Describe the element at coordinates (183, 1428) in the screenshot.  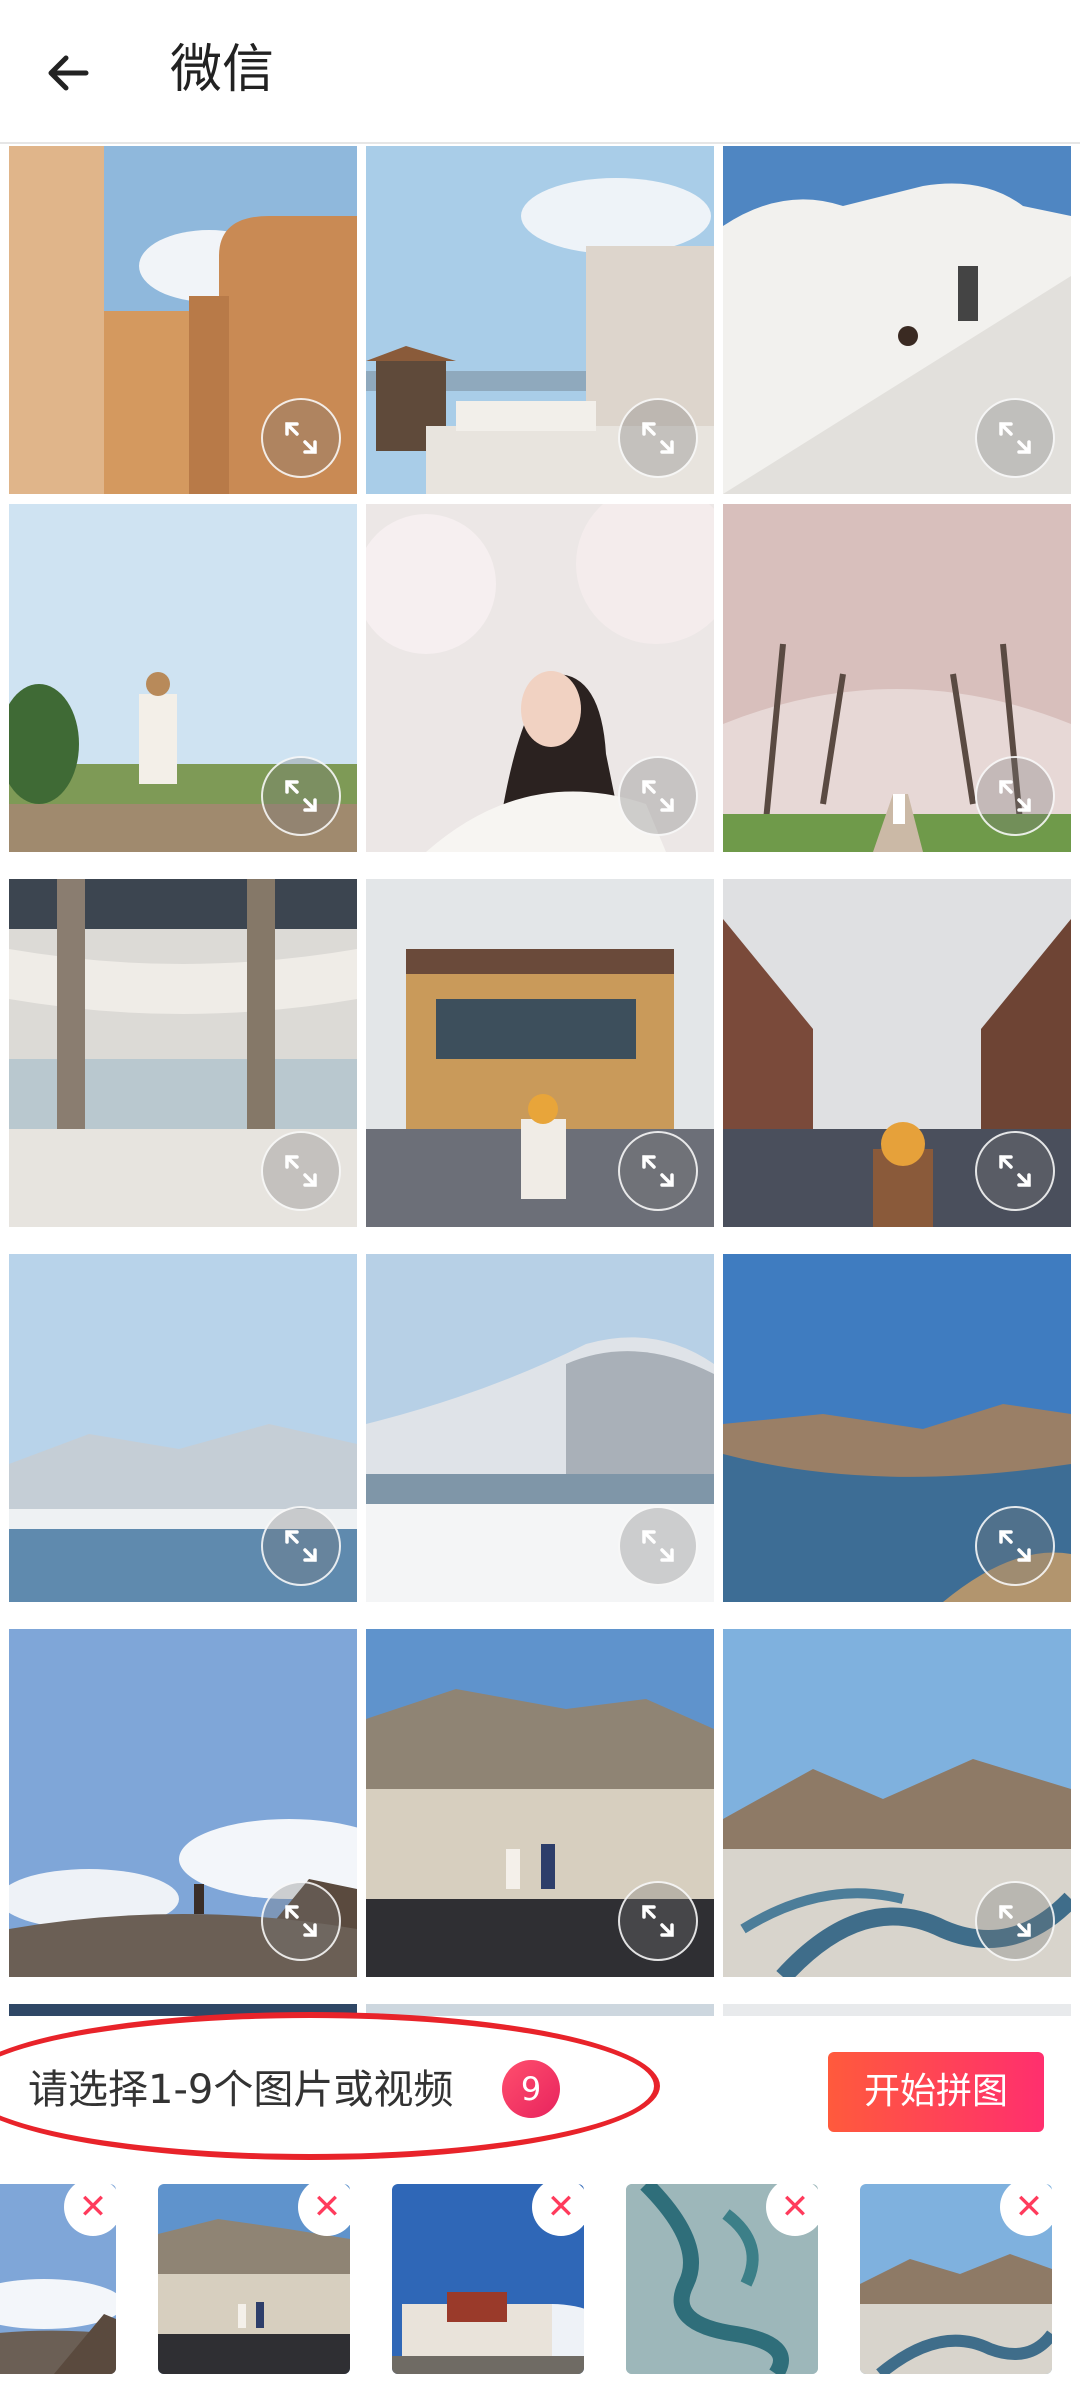
I see `photo-snowy-lake-mountains` at that location.